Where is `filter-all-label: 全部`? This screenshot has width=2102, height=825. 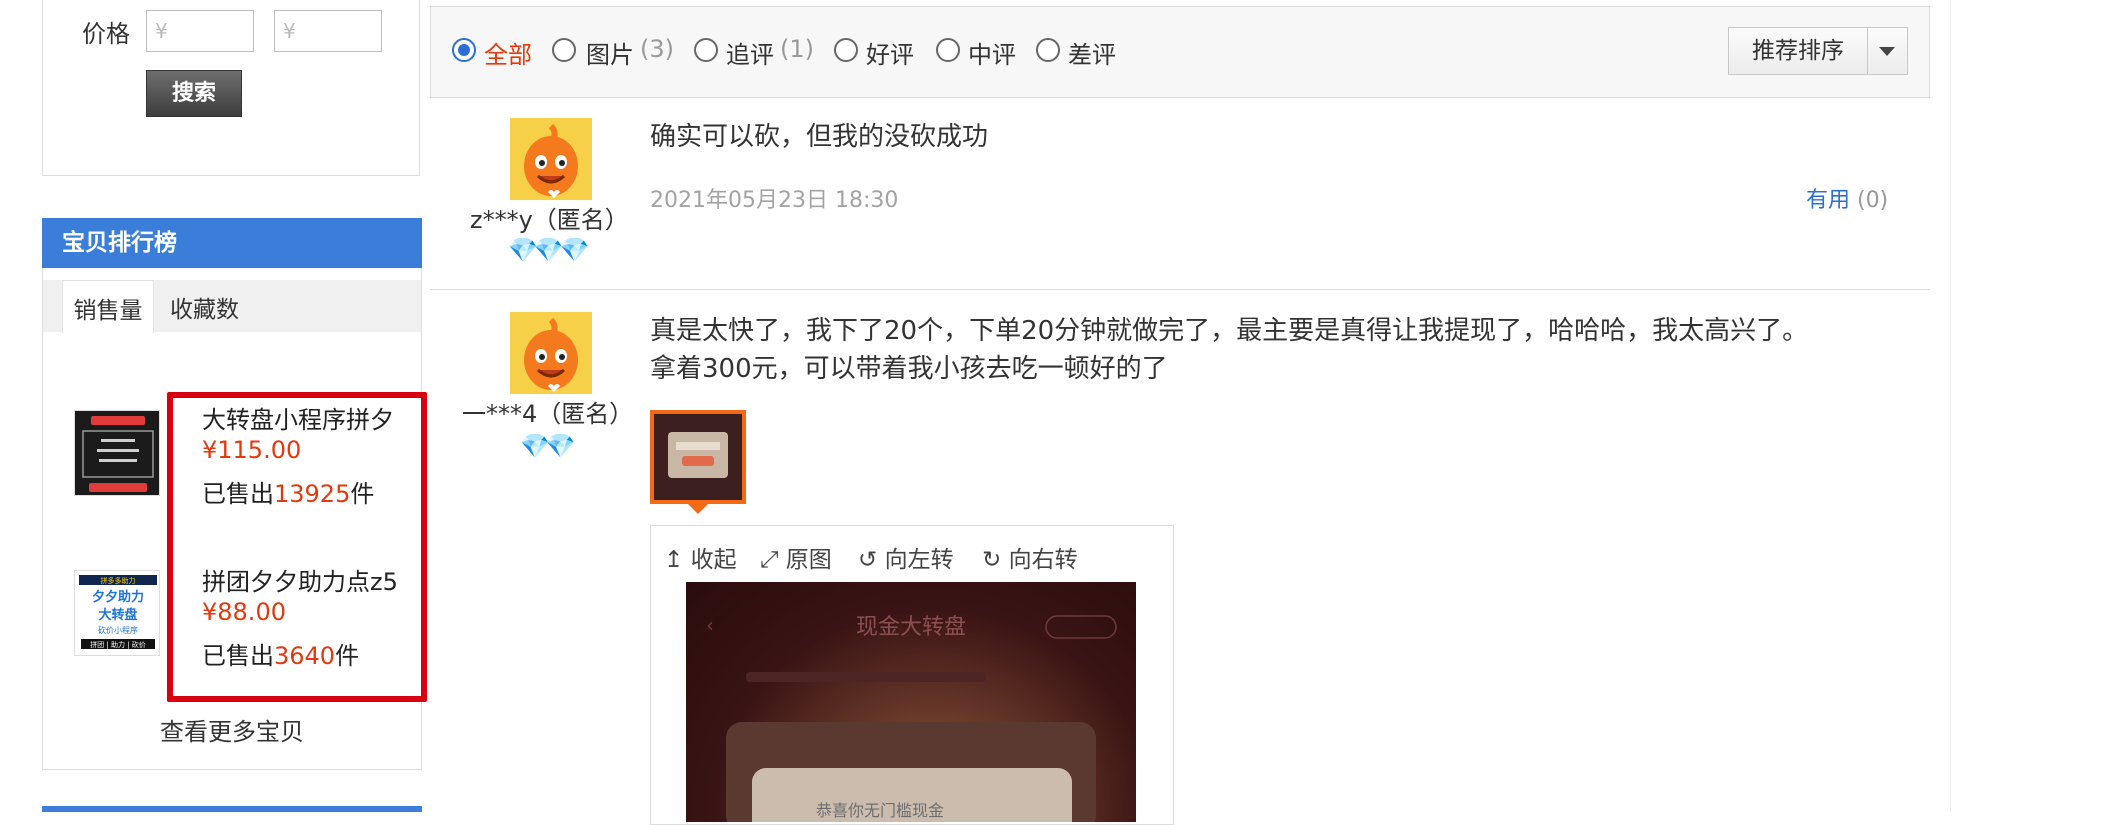 filter-all-label: 全部 is located at coordinates (508, 52).